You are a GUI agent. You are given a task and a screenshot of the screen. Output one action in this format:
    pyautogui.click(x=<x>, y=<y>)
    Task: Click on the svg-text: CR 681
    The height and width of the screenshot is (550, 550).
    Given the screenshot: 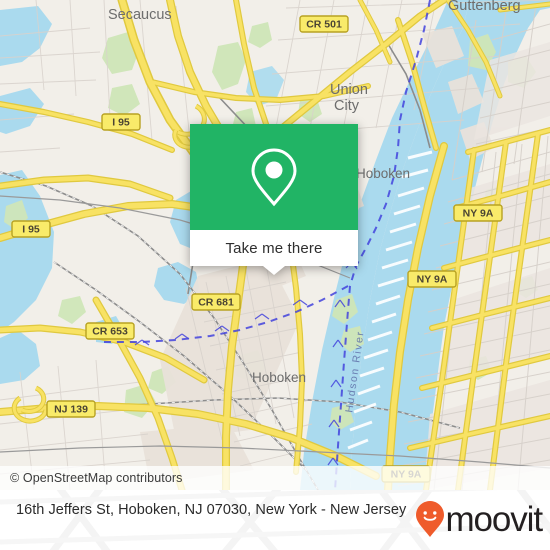 What is the action you would take?
    pyautogui.click(x=216, y=303)
    